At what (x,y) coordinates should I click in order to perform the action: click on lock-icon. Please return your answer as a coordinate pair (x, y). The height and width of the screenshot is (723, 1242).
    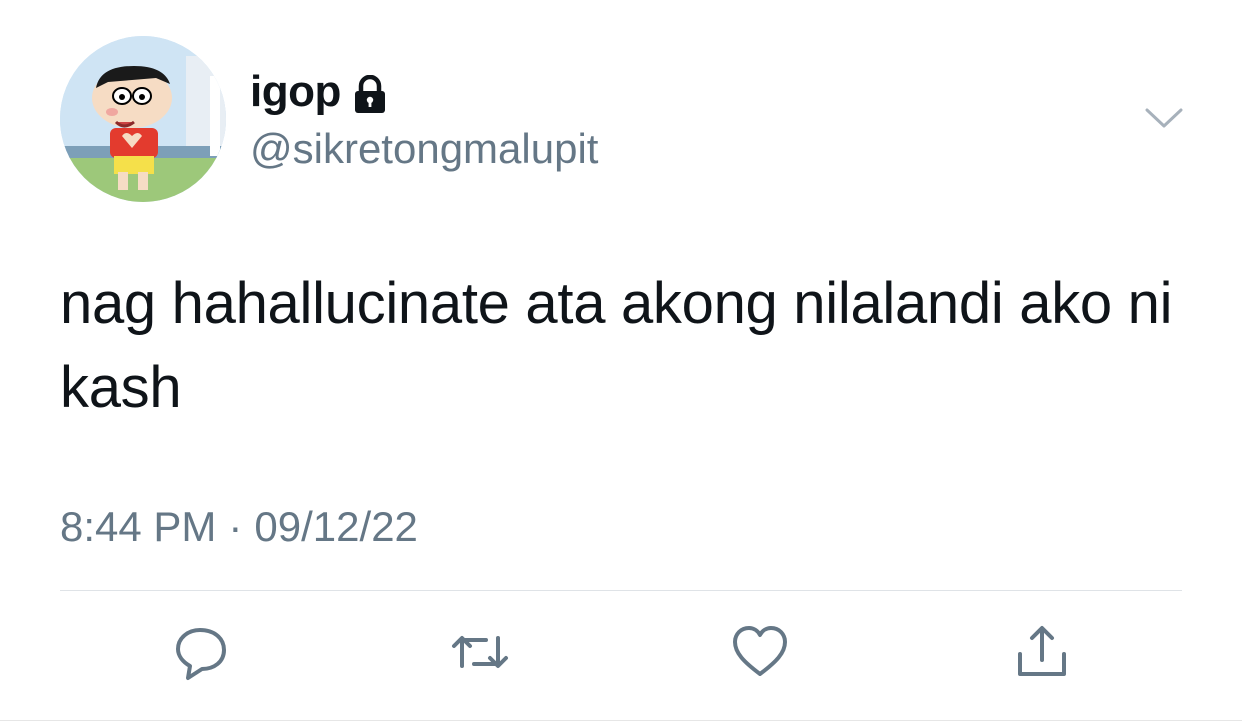
    Looking at the image, I should click on (370, 94).